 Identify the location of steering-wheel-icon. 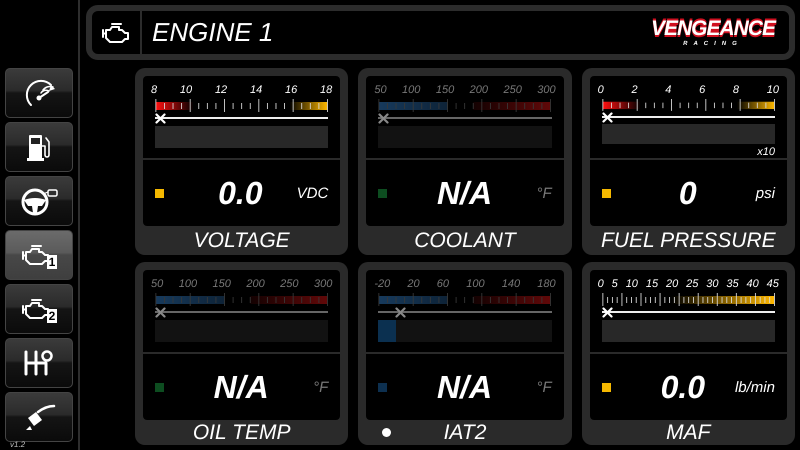
(39, 201).